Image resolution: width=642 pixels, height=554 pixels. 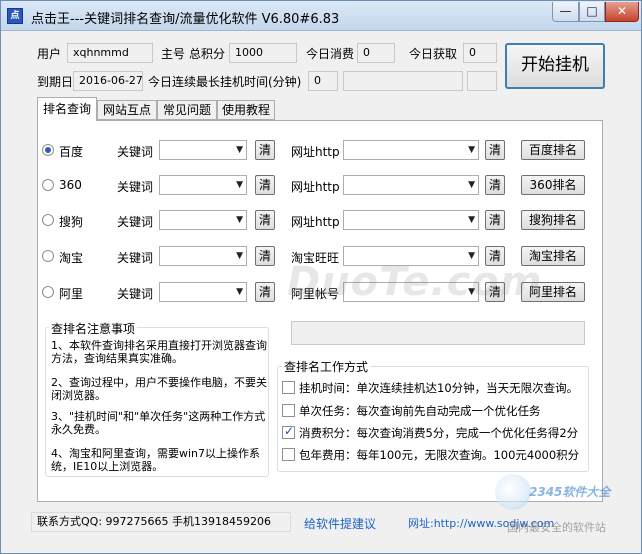 What do you see at coordinates (622, 12) in the screenshot?
I see `close-button: ✕` at bounding box center [622, 12].